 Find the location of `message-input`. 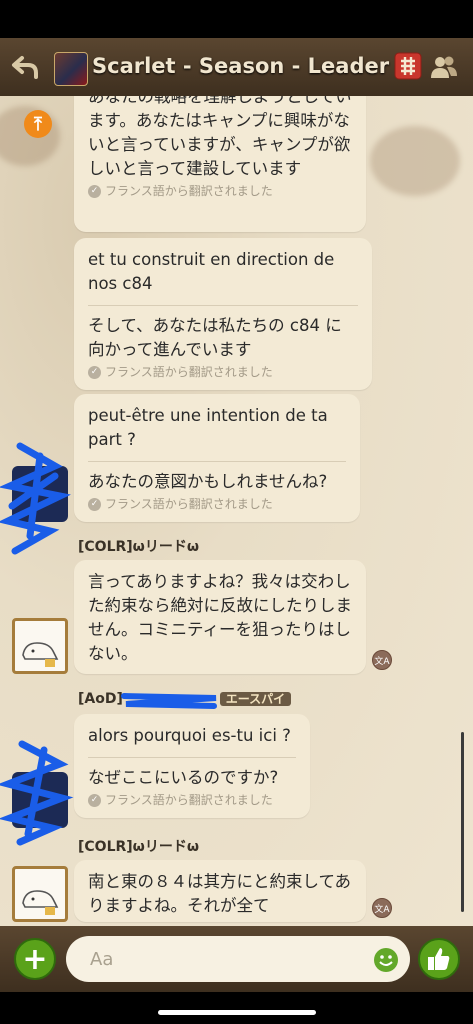

message-input is located at coordinates (238, 959).